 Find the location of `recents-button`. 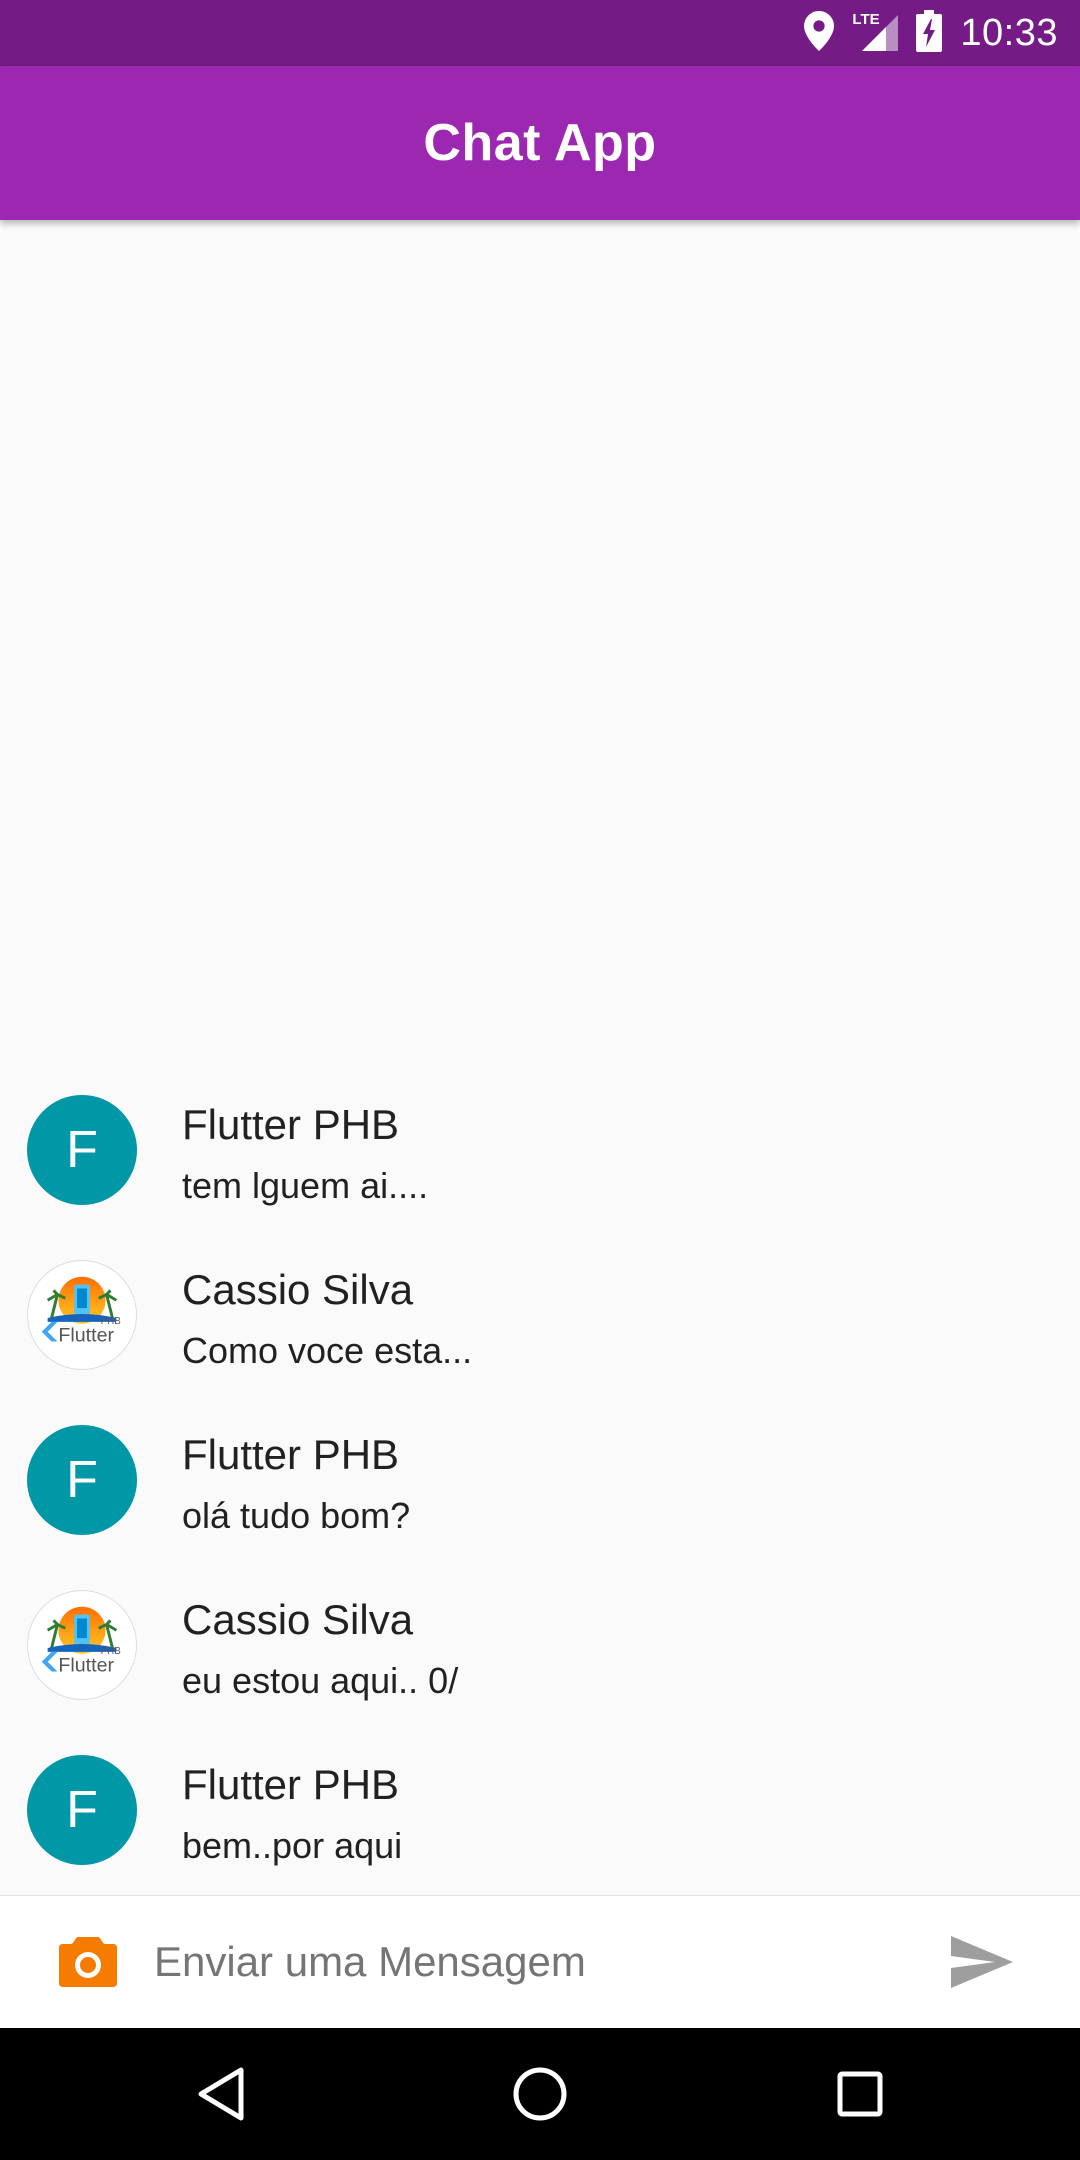

recents-button is located at coordinates (860, 2094).